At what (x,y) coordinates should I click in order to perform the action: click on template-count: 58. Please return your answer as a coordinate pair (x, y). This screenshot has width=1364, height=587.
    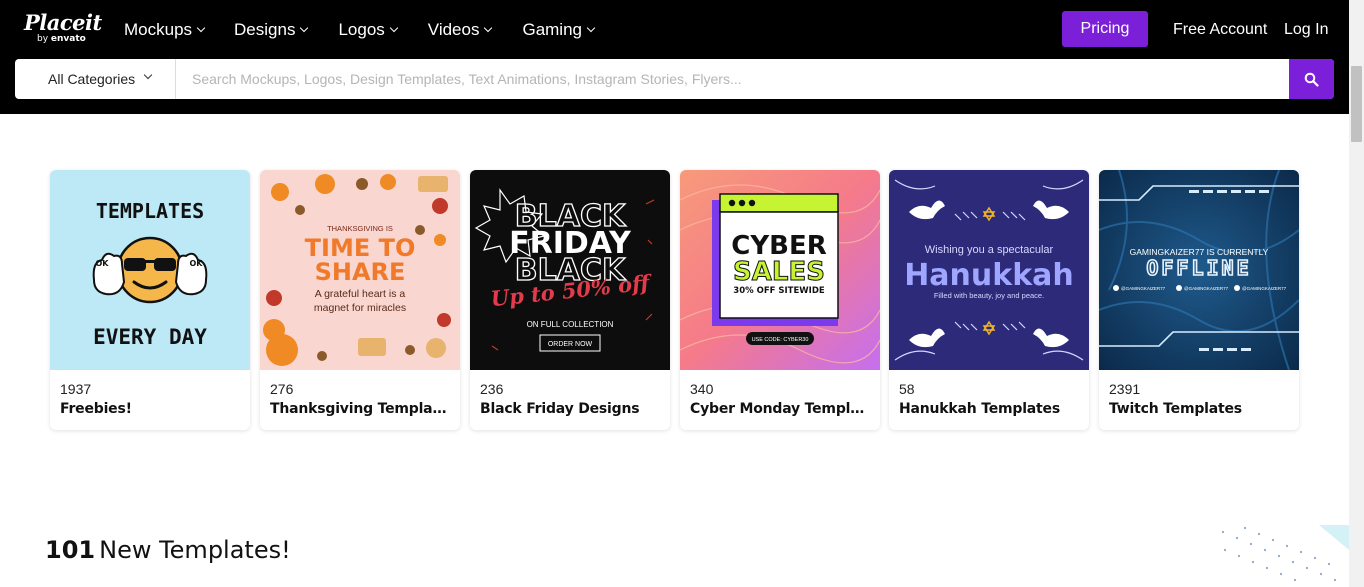
    Looking at the image, I should click on (907, 389).